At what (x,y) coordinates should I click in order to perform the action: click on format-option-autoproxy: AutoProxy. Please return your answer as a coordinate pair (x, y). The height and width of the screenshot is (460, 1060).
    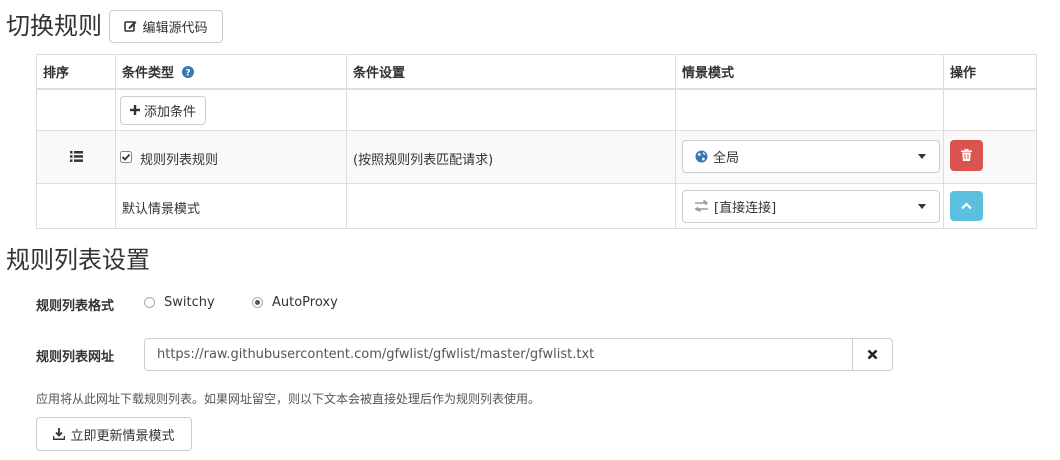
    Looking at the image, I should click on (295, 302).